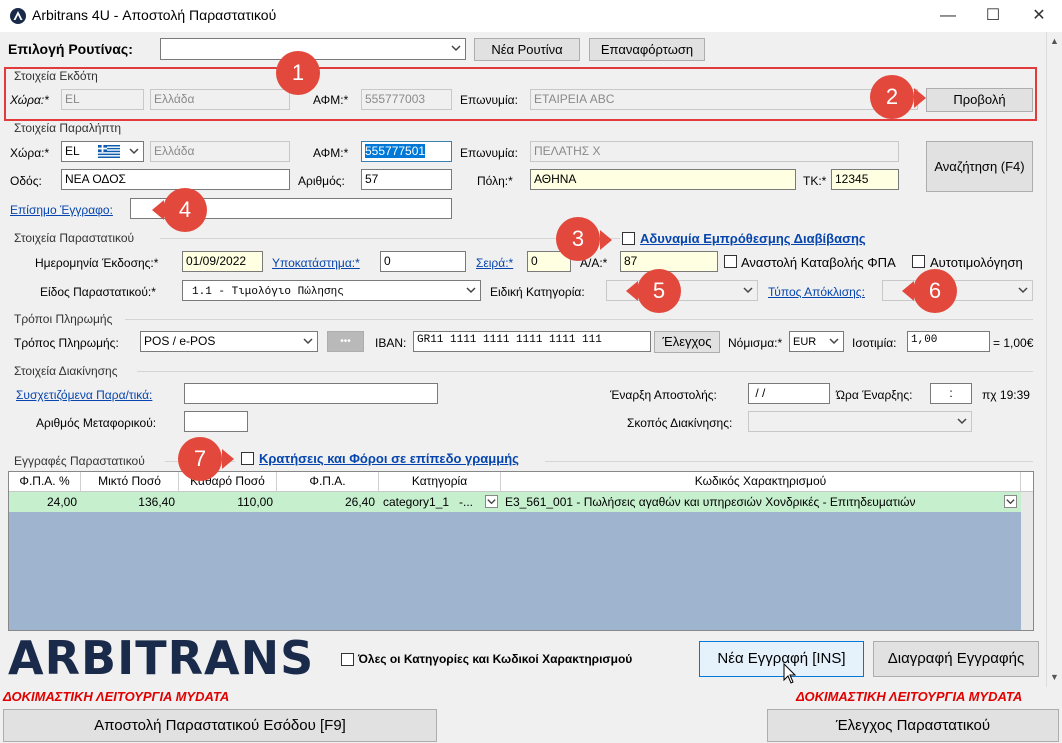 The width and height of the screenshot is (1062, 743). Describe the element at coordinates (1054, 359) in the screenshot. I see `vertical-scrollbar: ▲ ▼` at that location.